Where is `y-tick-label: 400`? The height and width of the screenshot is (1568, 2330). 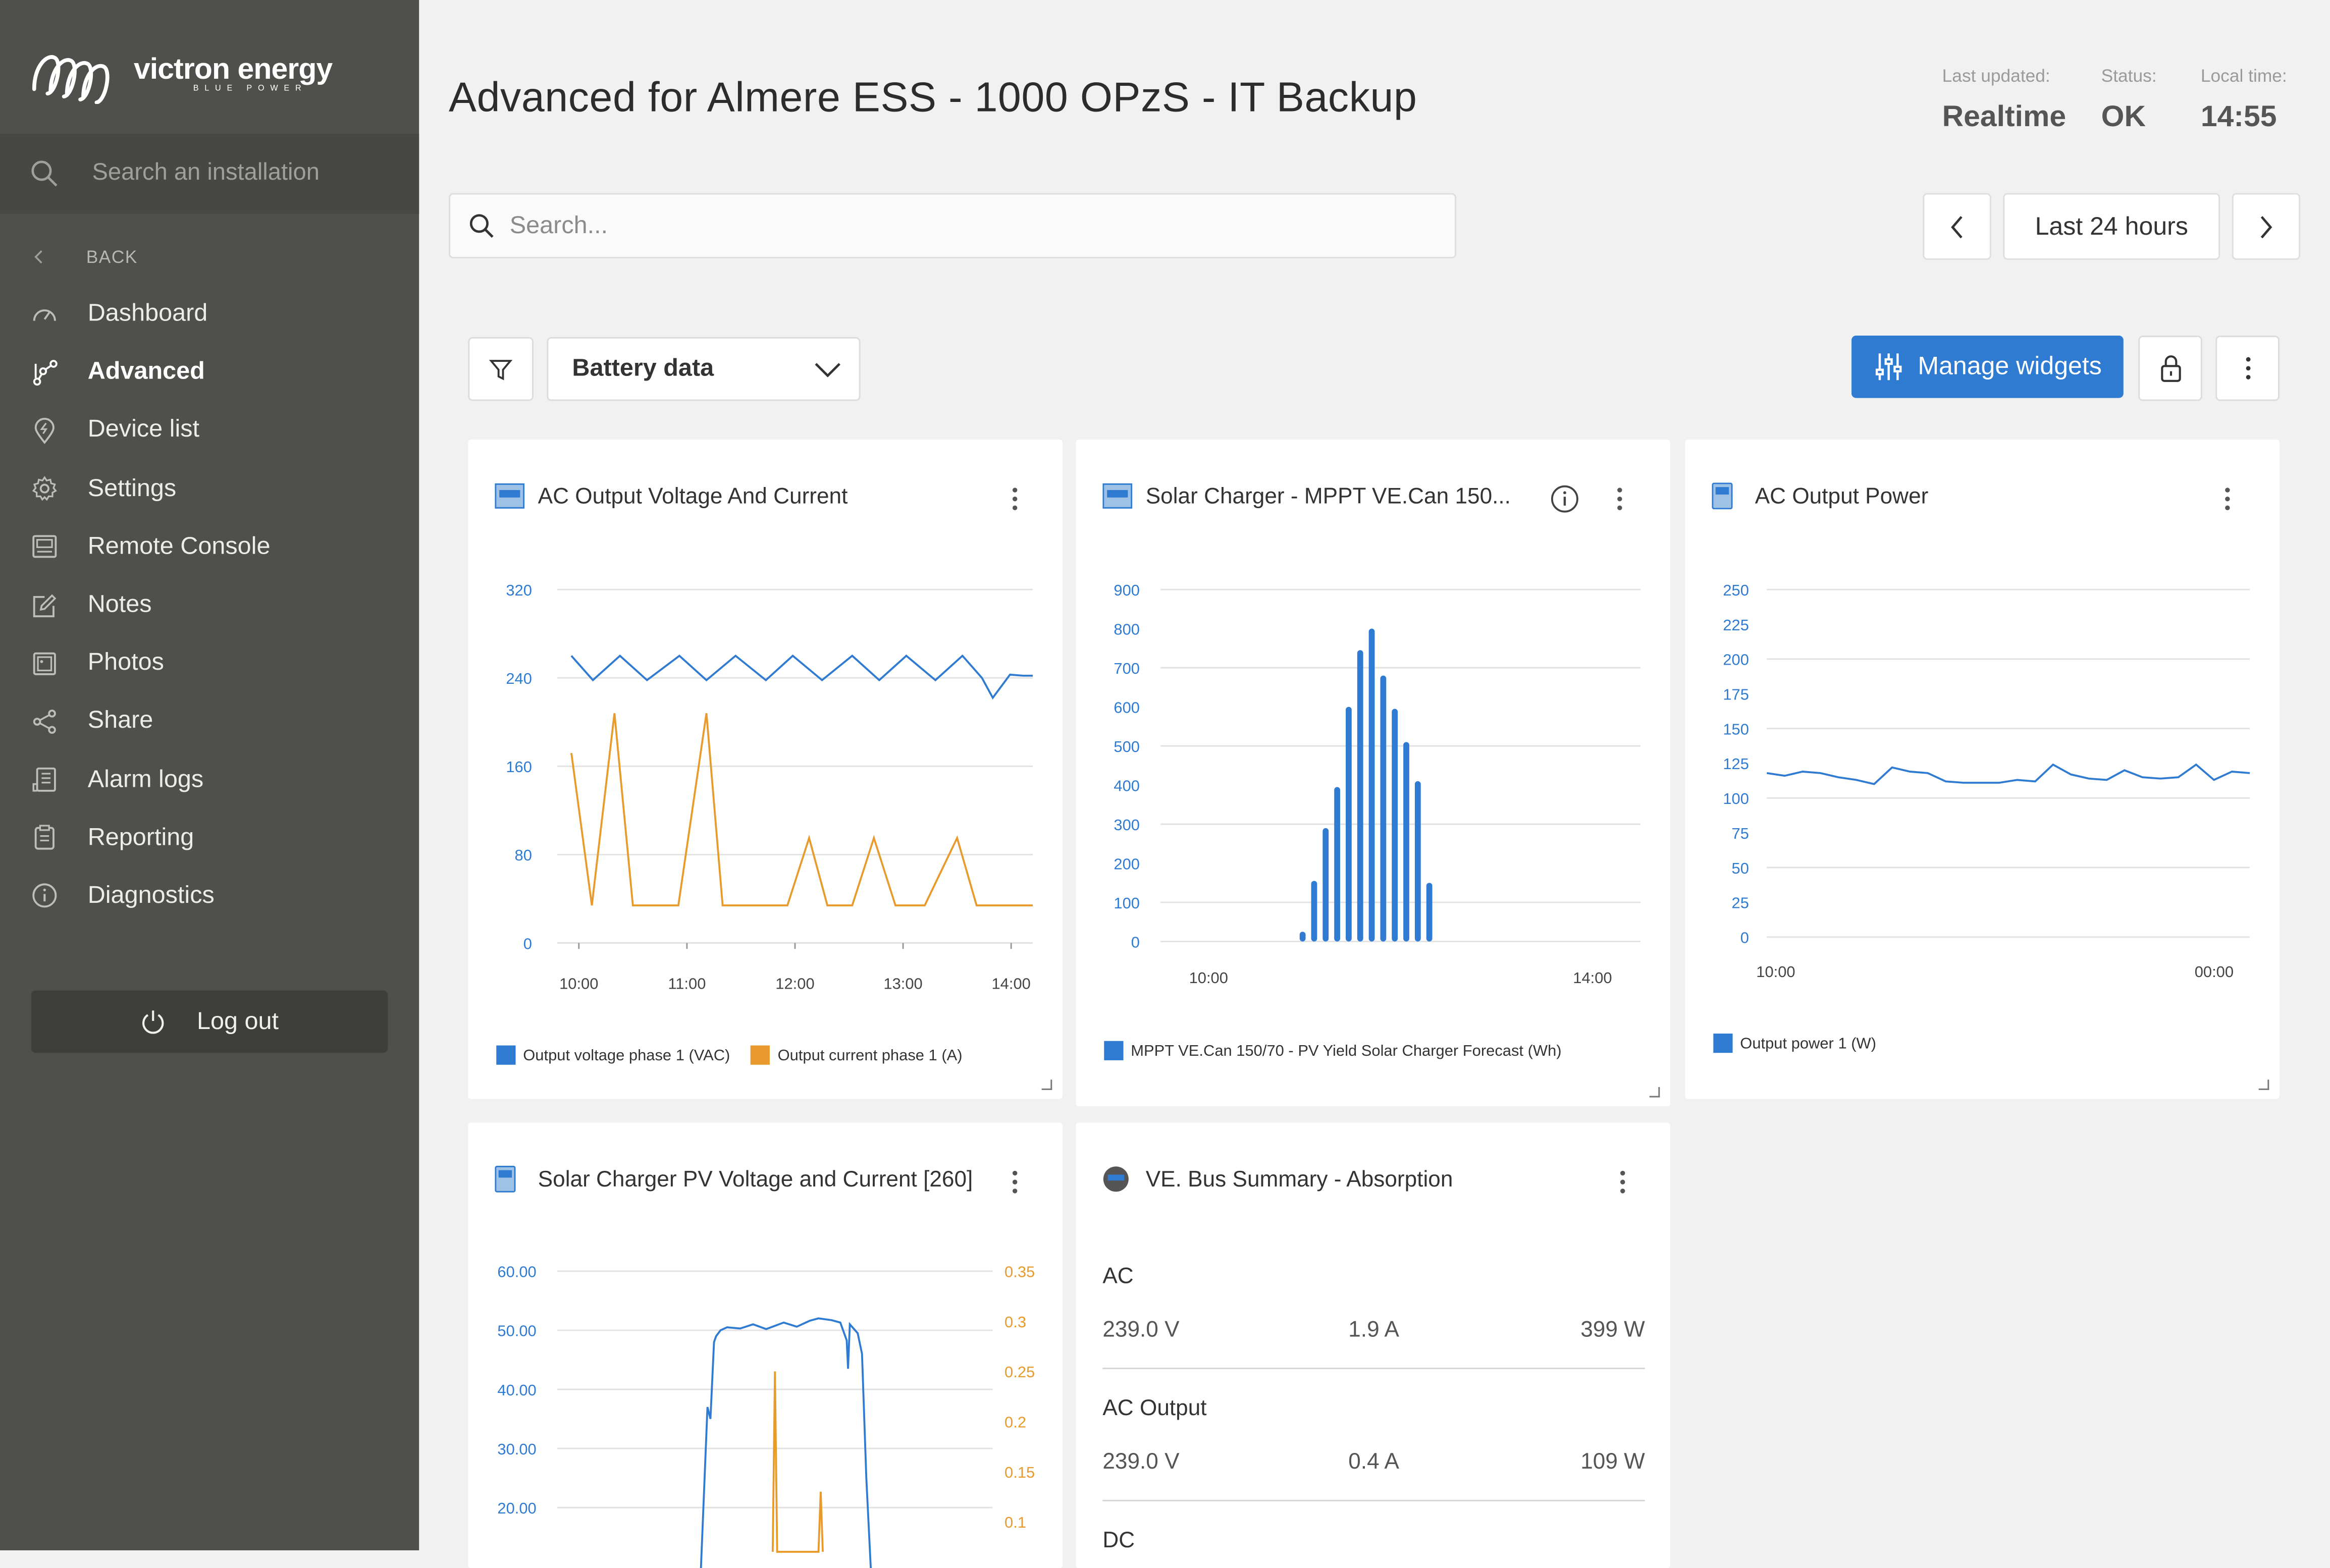
y-tick-label: 400 is located at coordinates (1127, 785).